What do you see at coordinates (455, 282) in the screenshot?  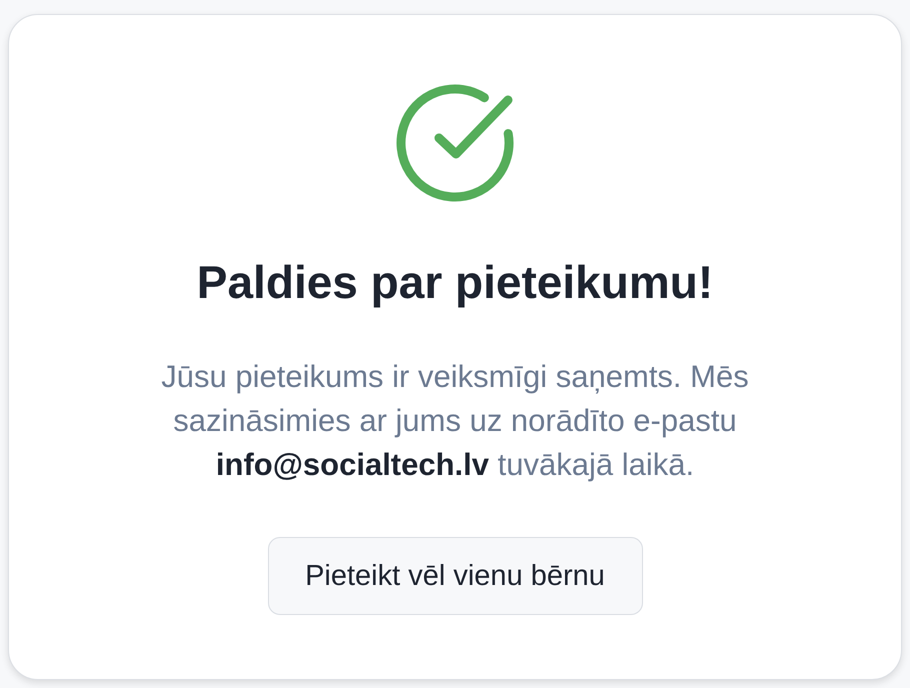 I see `heading: Paldies par pieteikumu!` at bounding box center [455, 282].